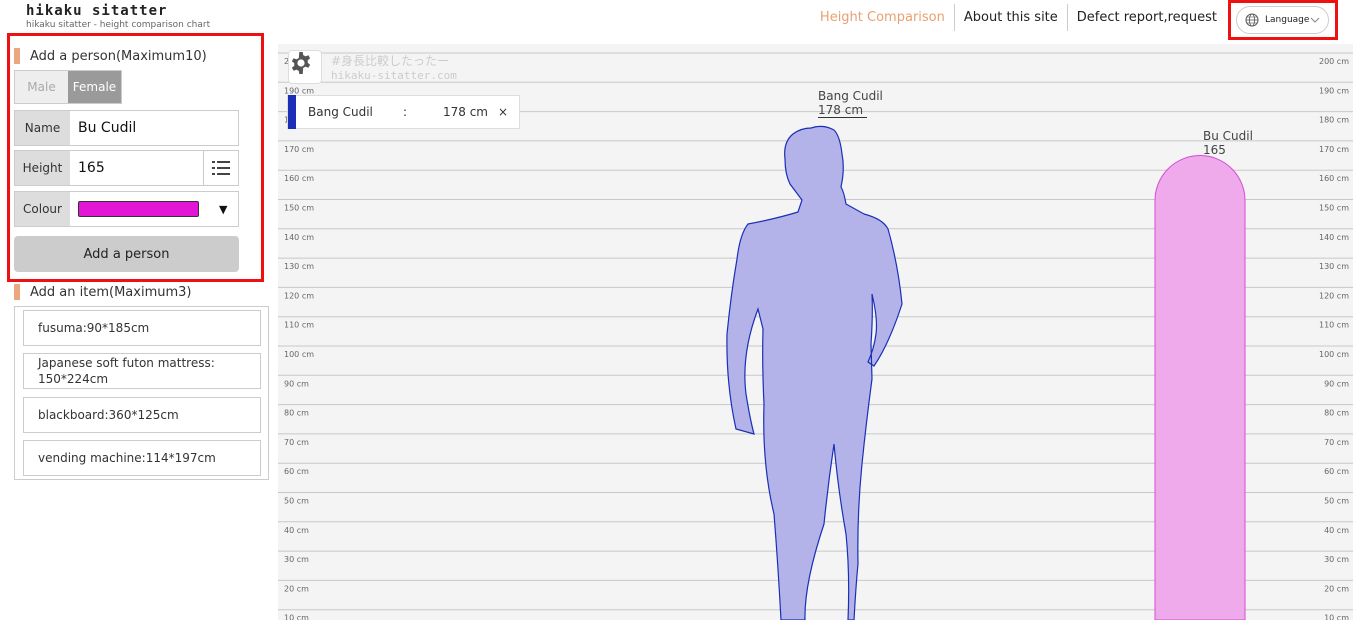 Image resolution: width=1366 pixels, height=620 pixels. I want to click on person-height: 165, so click(1214, 150).